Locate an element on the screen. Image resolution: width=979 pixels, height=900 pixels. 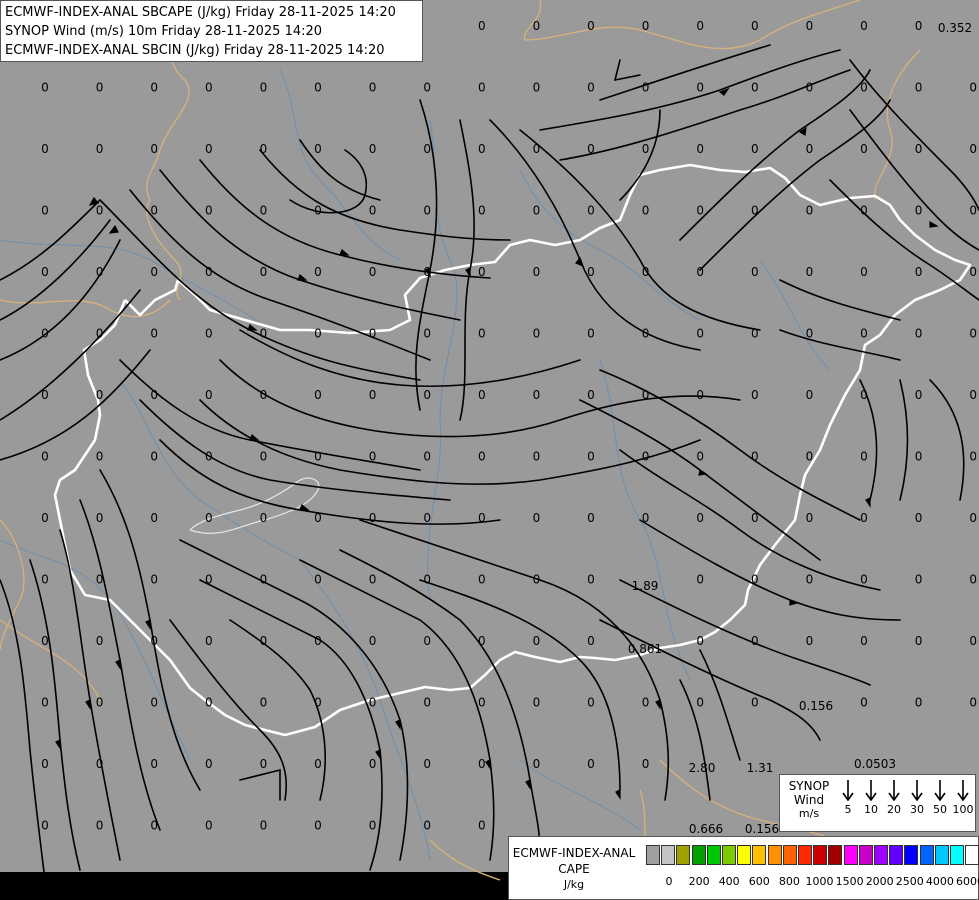
synop-item-30: 30 is located at coordinates (917, 797).